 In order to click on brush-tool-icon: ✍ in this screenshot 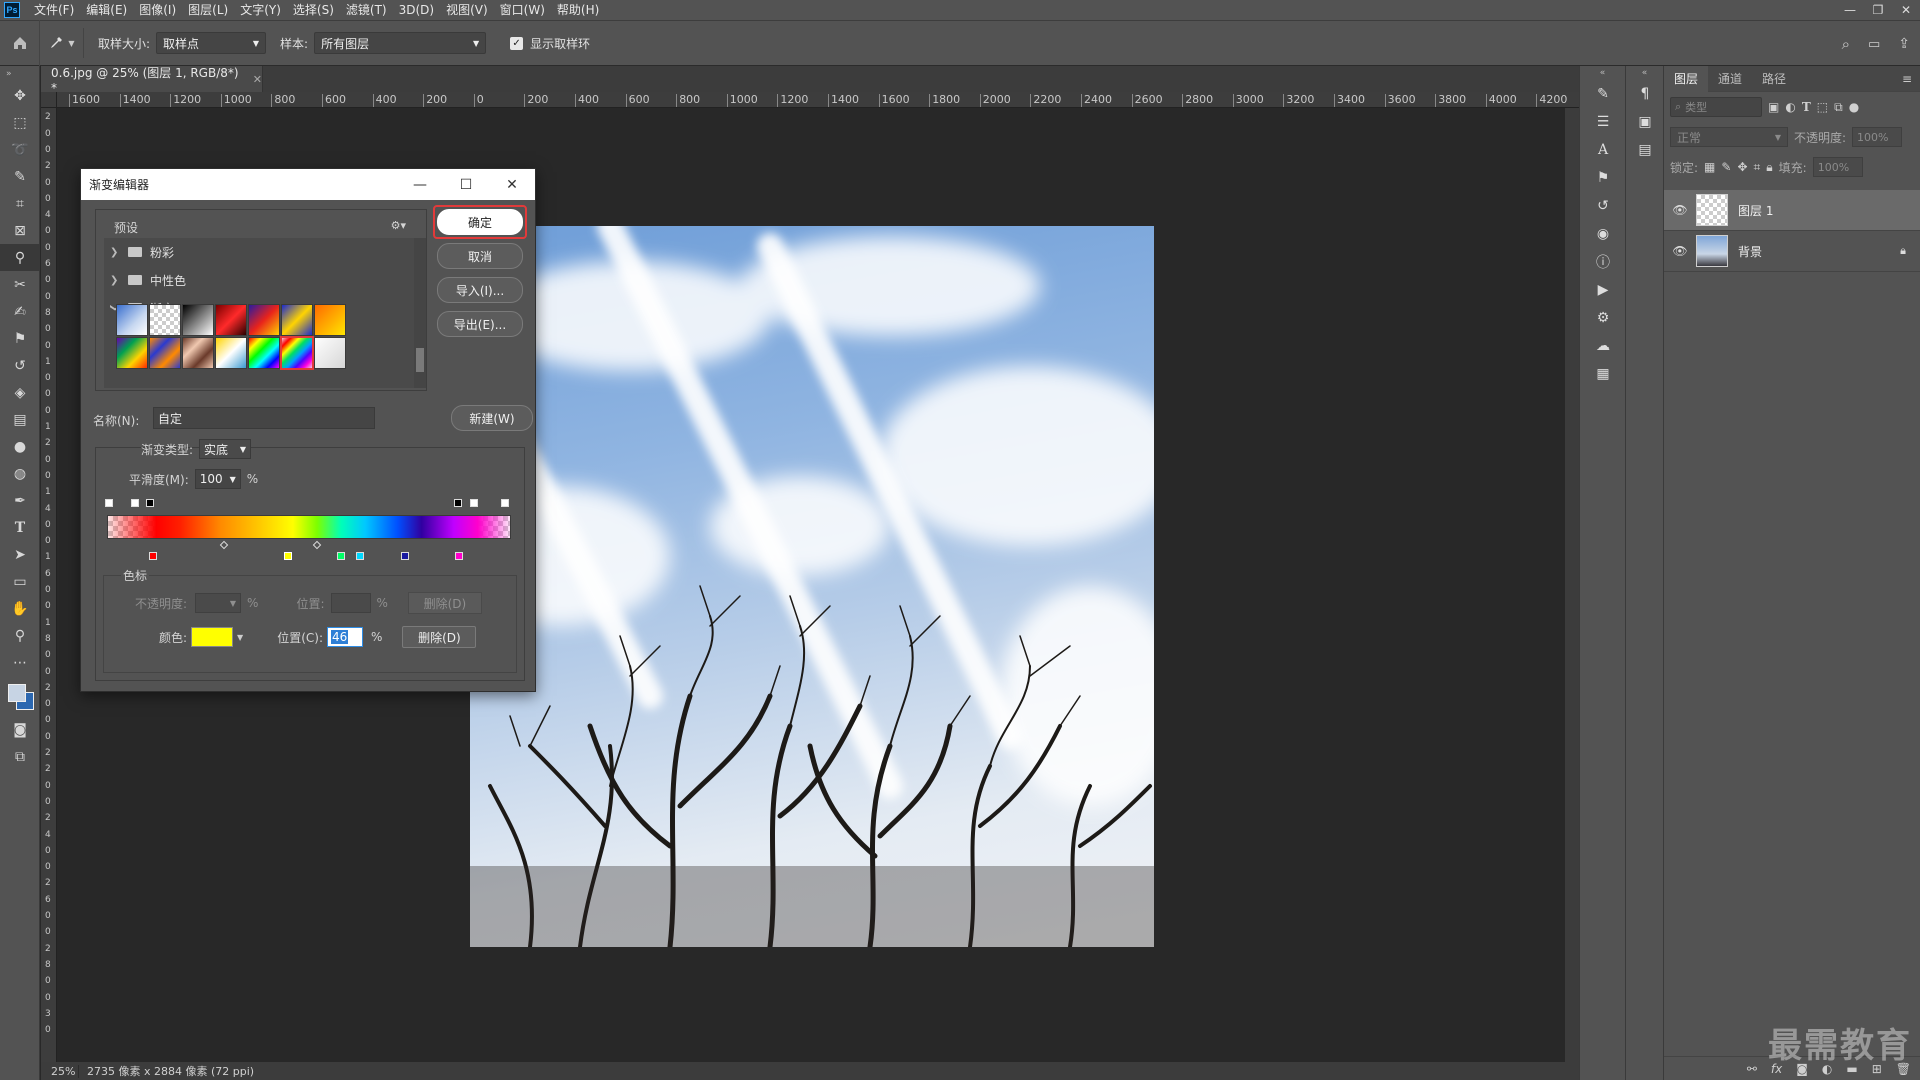, I will do `click(20, 311)`.